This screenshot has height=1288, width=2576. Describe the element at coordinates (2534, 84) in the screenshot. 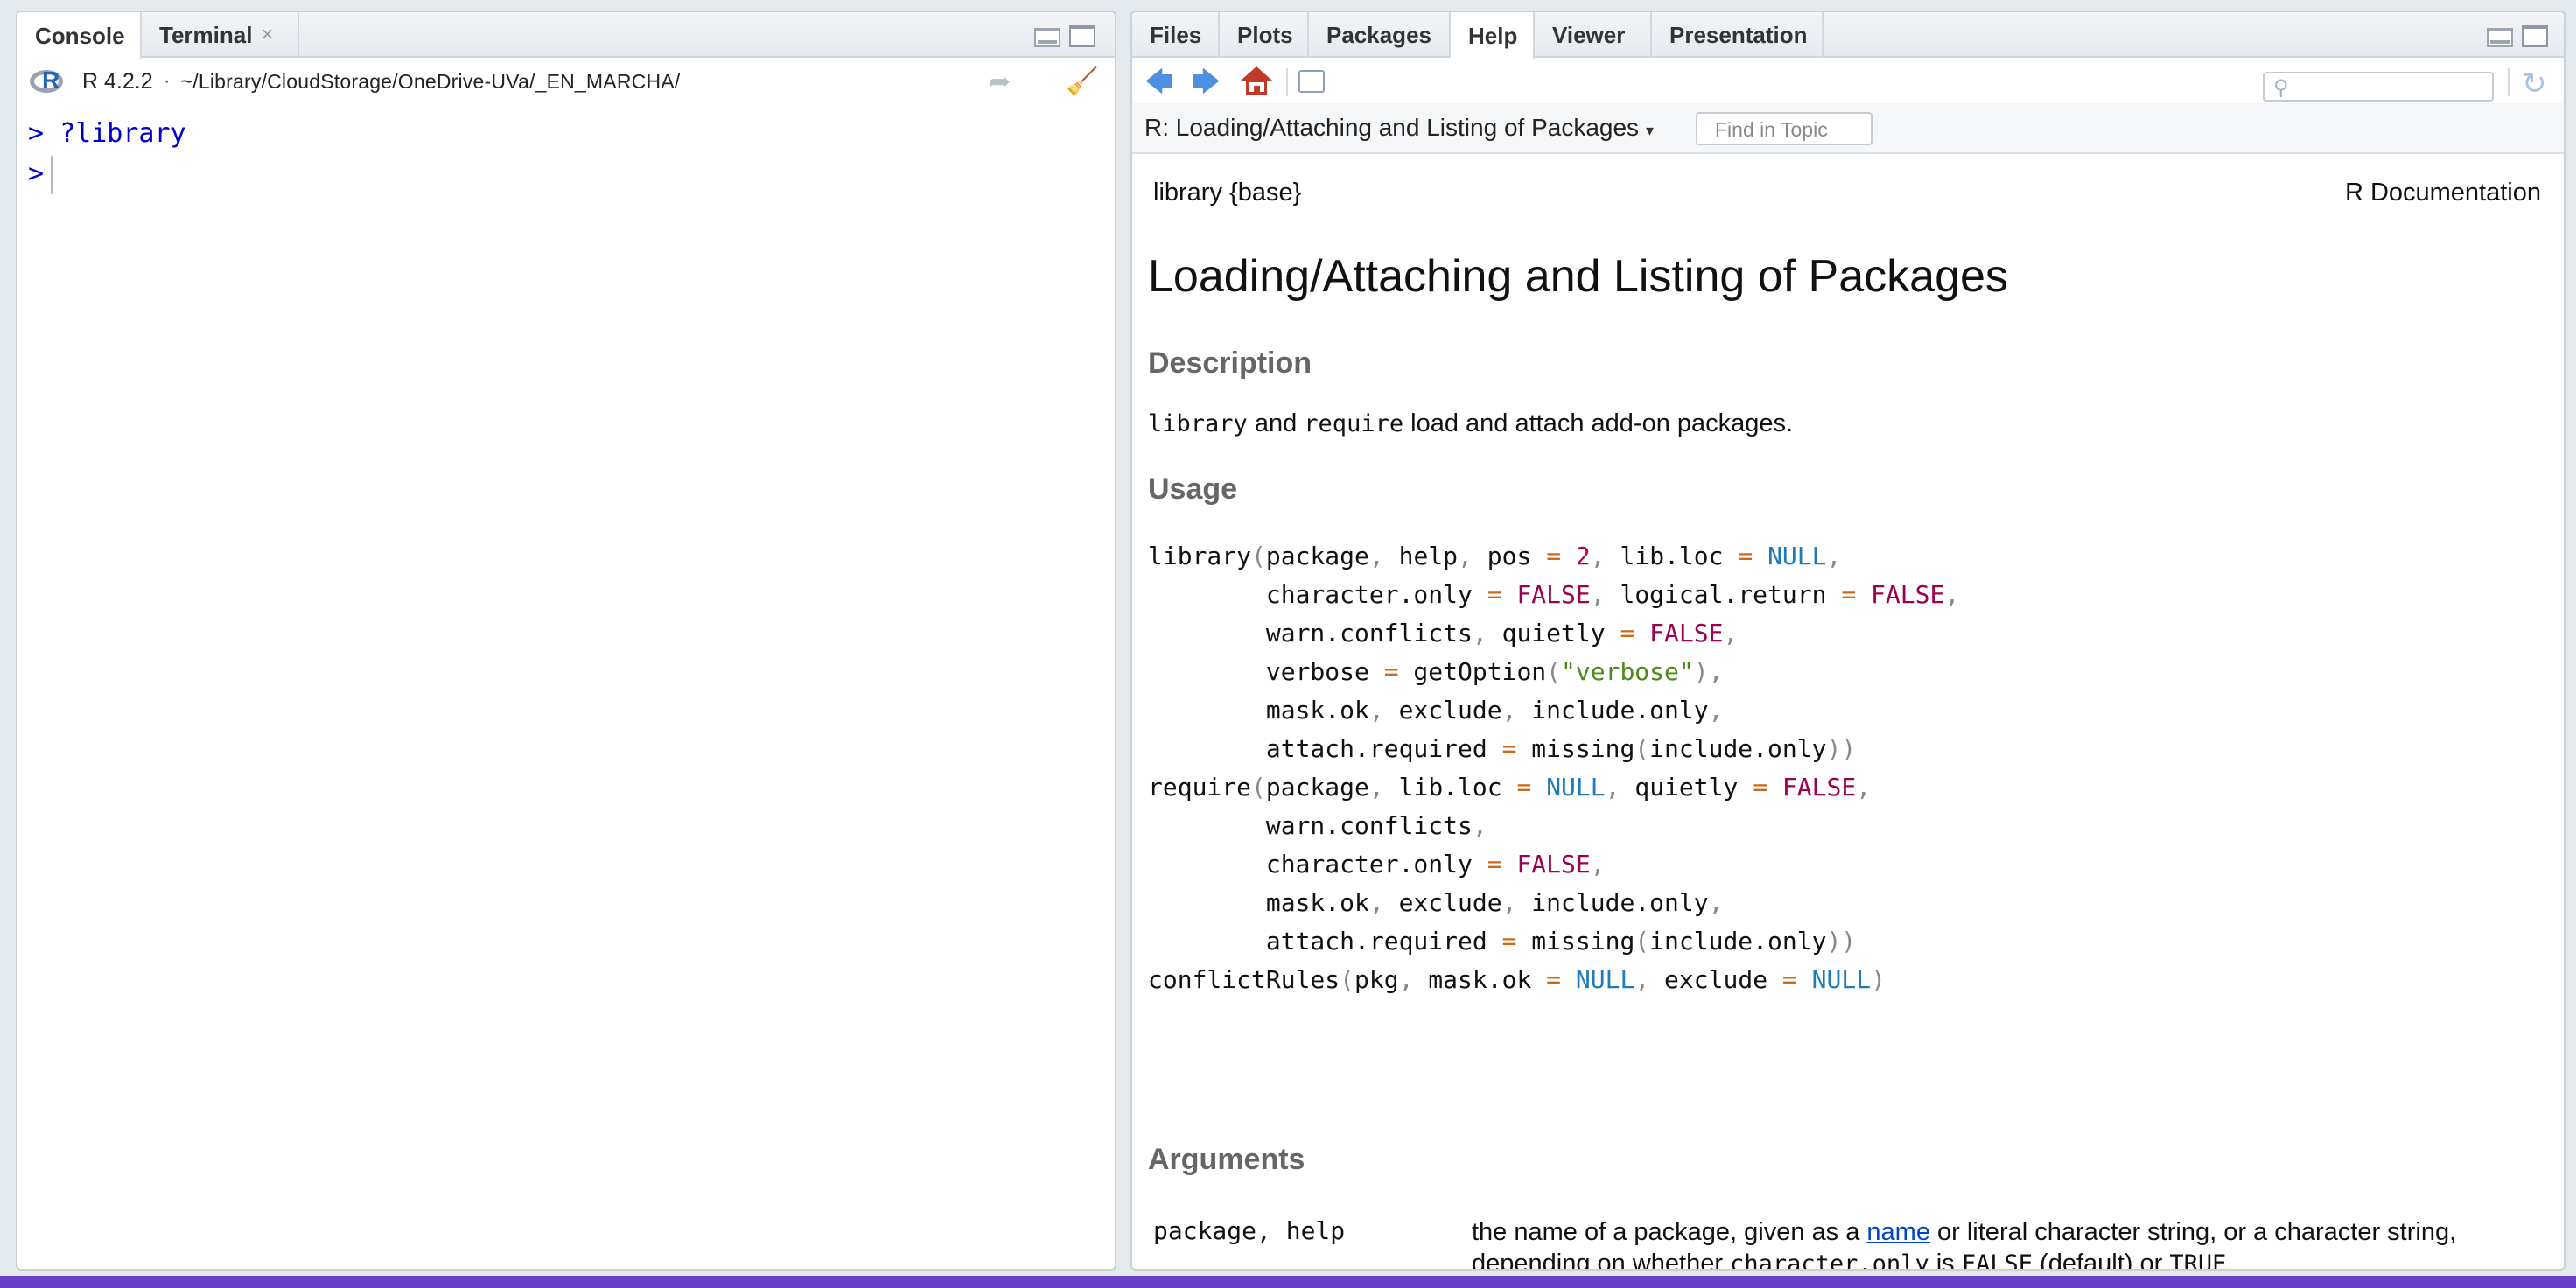

I see `refresh-icon: ↻` at that location.